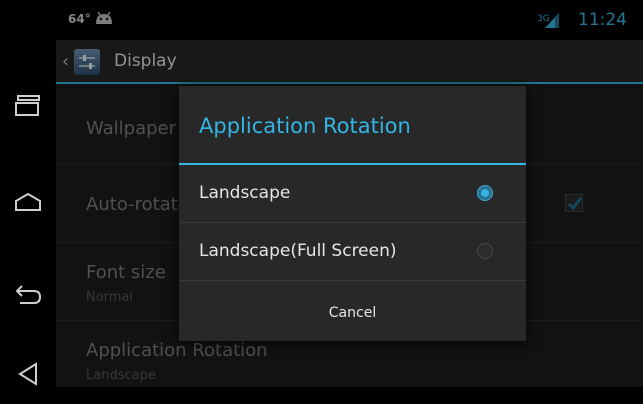  What do you see at coordinates (352, 194) in the screenshot?
I see `option-landscape: Landscape` at bounding box center [352, 194].